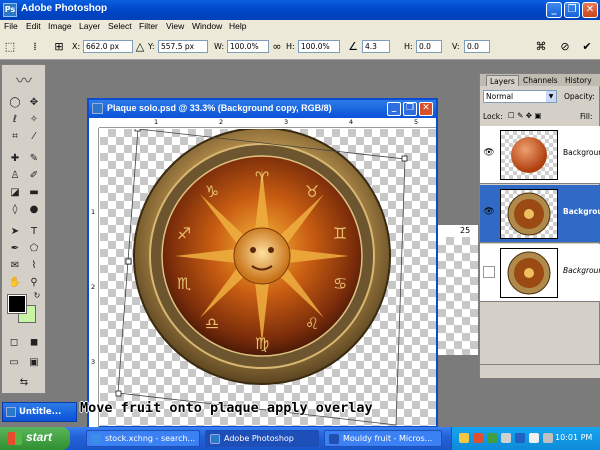  Describe the element at coordinates (34, 231) in the screenshot. I see `type-tool-icon: T` at that location.